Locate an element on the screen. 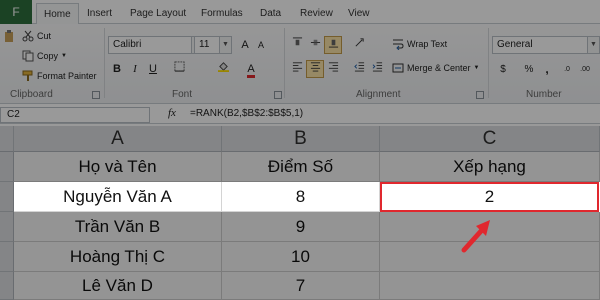  alignment-launcher-icon is located at coordinates (480, 95).